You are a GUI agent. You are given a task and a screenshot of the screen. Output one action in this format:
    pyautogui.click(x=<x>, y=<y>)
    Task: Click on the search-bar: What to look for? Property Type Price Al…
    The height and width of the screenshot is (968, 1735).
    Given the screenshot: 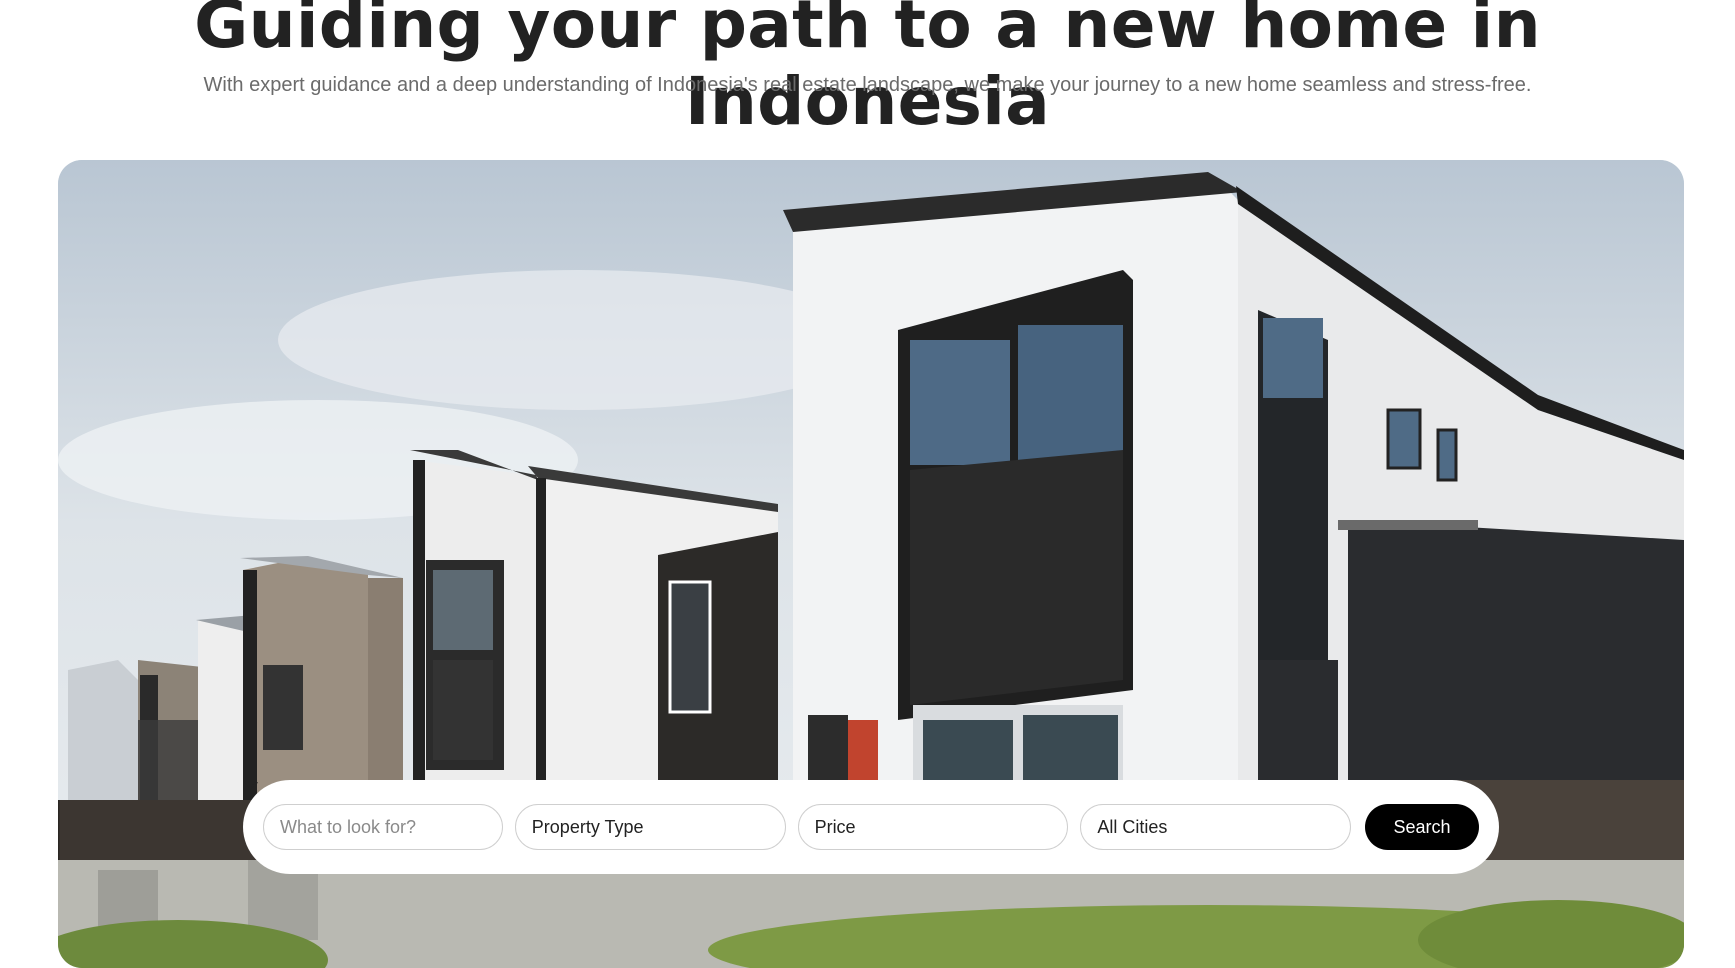 What is the action you would take?
    pyautogui.click(x=871, y=827)
    